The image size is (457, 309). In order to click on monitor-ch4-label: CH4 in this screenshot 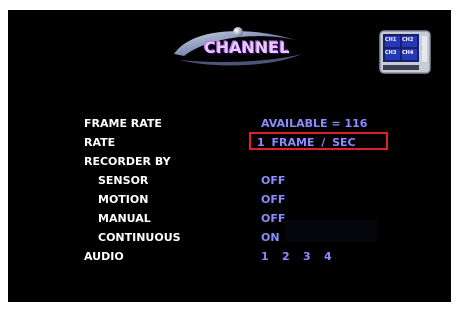, I will do `click(408, 53)`.